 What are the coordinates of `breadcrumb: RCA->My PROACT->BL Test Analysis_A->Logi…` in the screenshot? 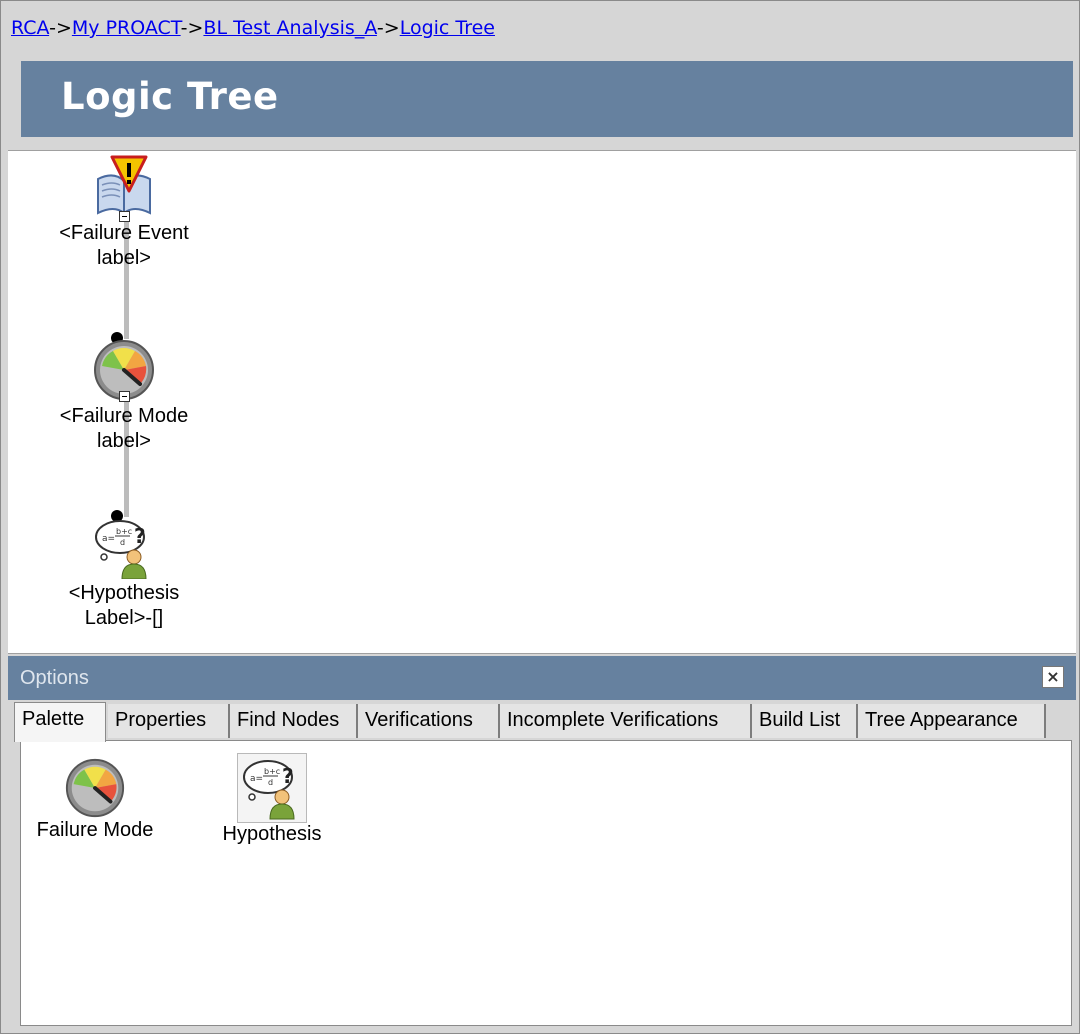 It's located at (253, 28).